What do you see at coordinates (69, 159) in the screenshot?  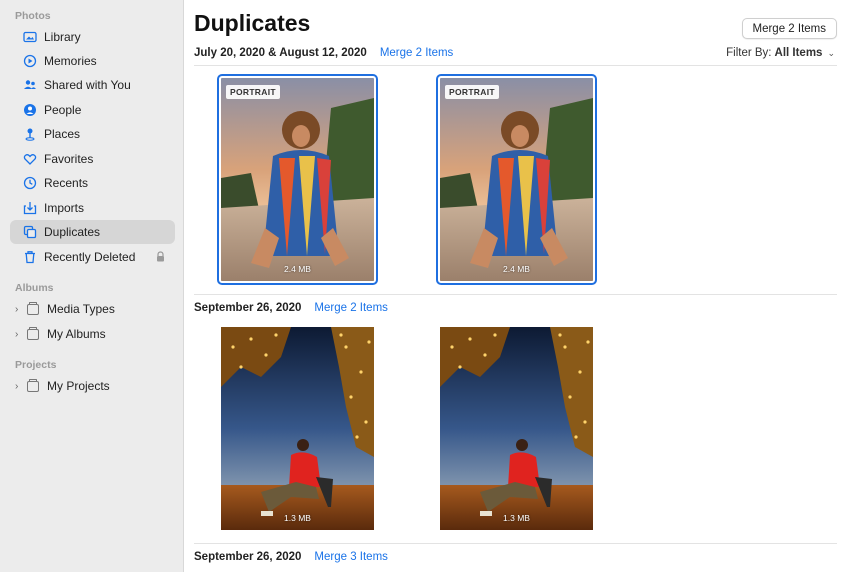 I see `sidebar-item-label: Favorites` at bounding box center [69, 159].